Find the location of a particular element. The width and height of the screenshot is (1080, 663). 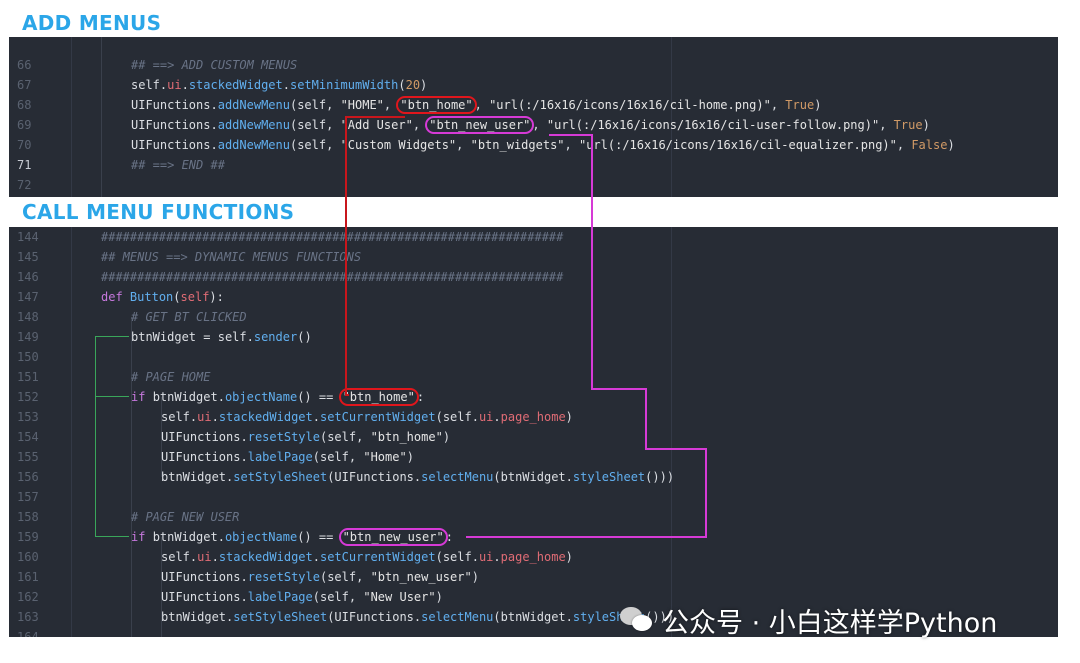

line-number: 164 is located at coordinates (28, 633).